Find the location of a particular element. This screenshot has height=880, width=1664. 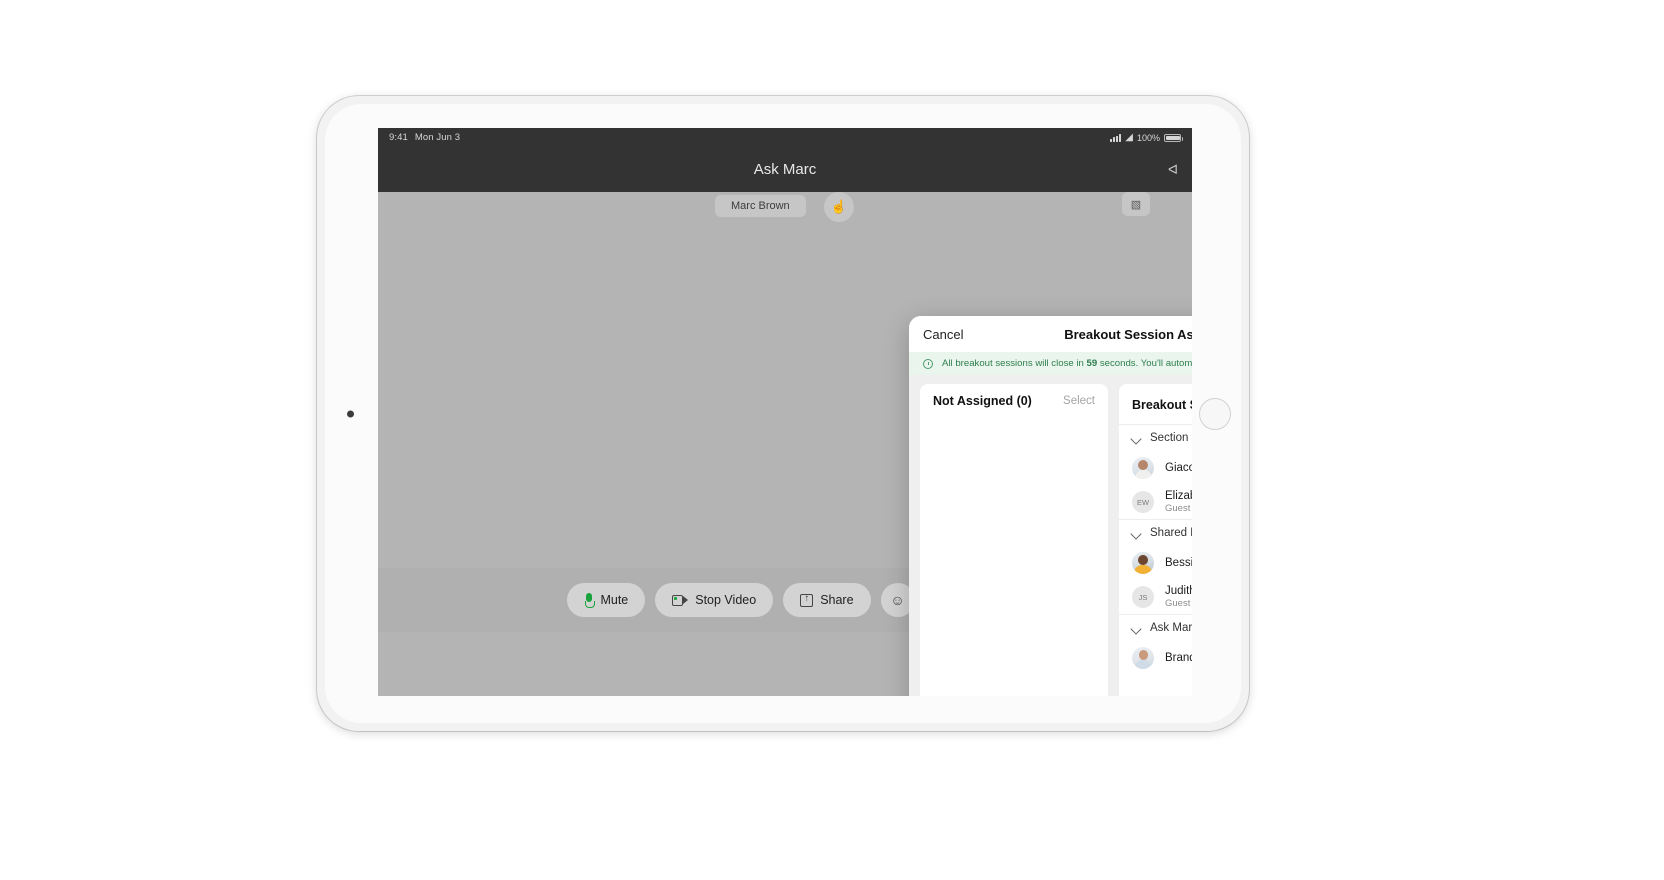

battery-icon is located at coordinates (1173, 137).